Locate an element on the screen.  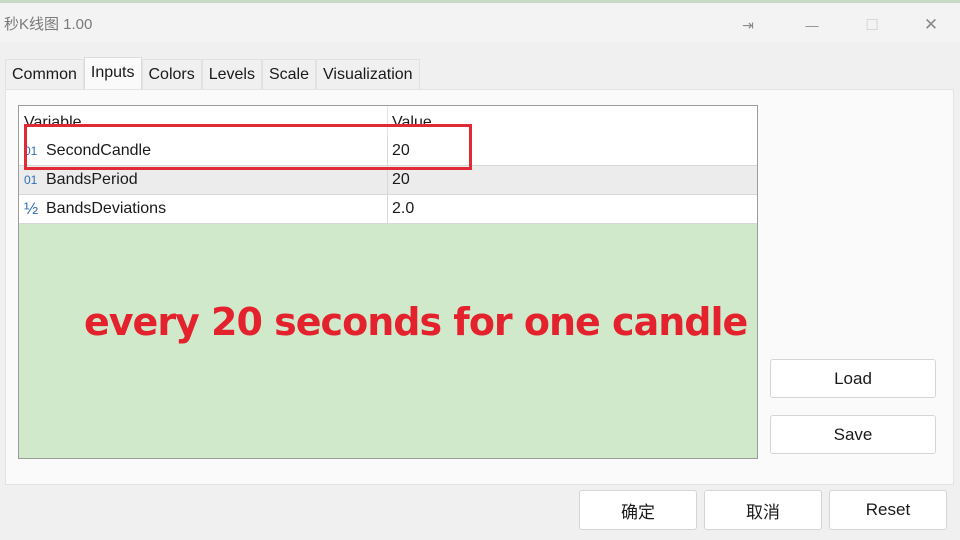
integer-type-icon: 01 is located at coordinates (31, 180).